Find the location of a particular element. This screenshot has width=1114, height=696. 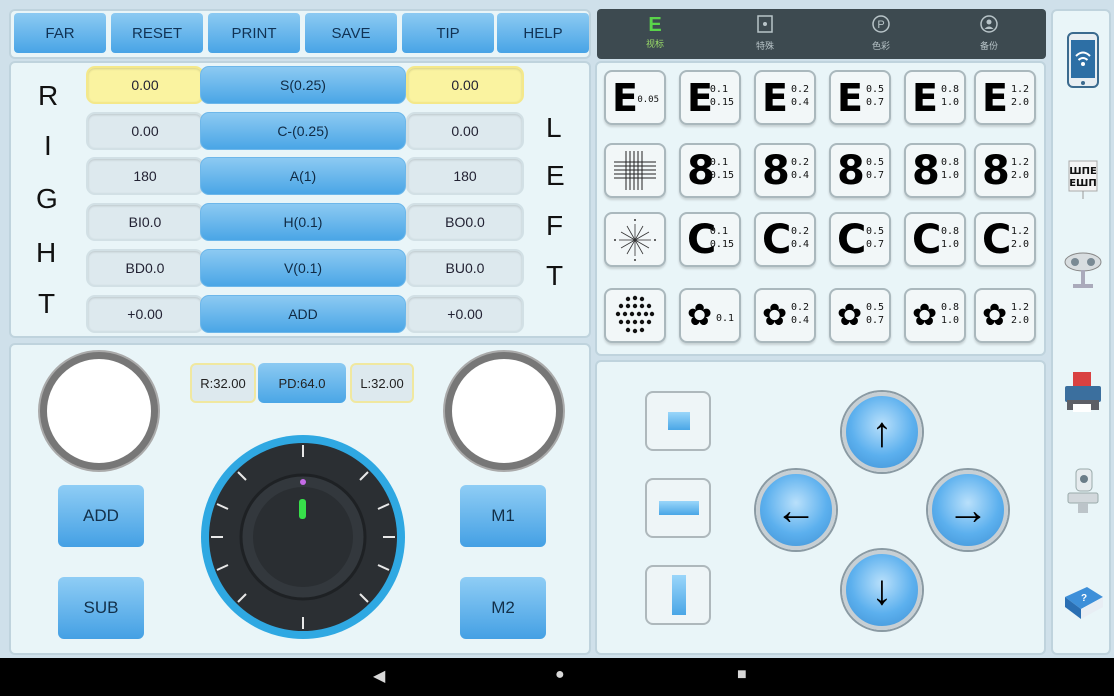

sphere-left-value: 0.00 is located at coordinates (465, 85).